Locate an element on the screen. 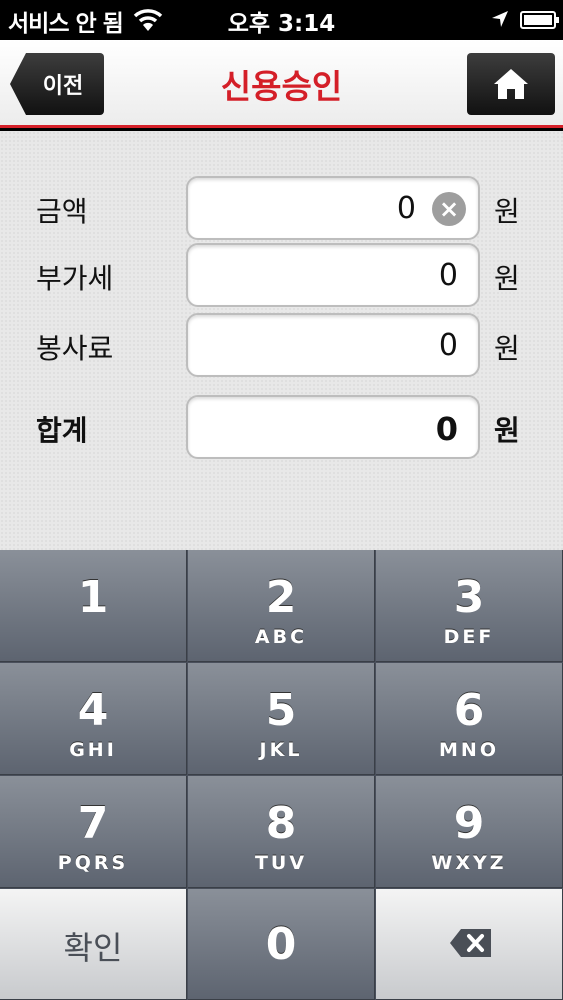 Image resolution: width=563 pixels, height=1000 pixels. key-letters: MNO is located at coordinates (469, 750).